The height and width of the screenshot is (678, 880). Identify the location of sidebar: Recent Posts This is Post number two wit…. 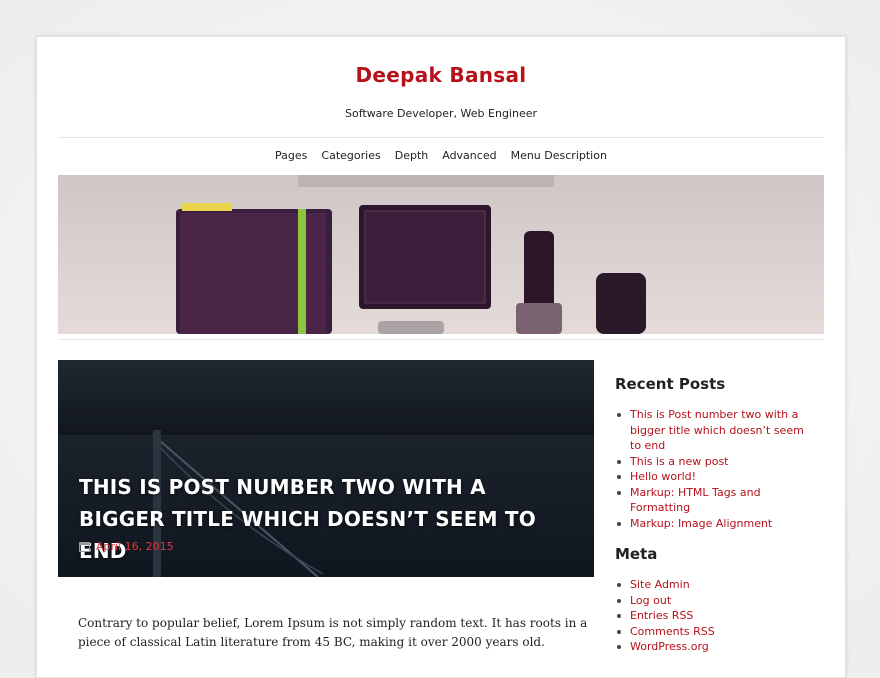
(715, 522).